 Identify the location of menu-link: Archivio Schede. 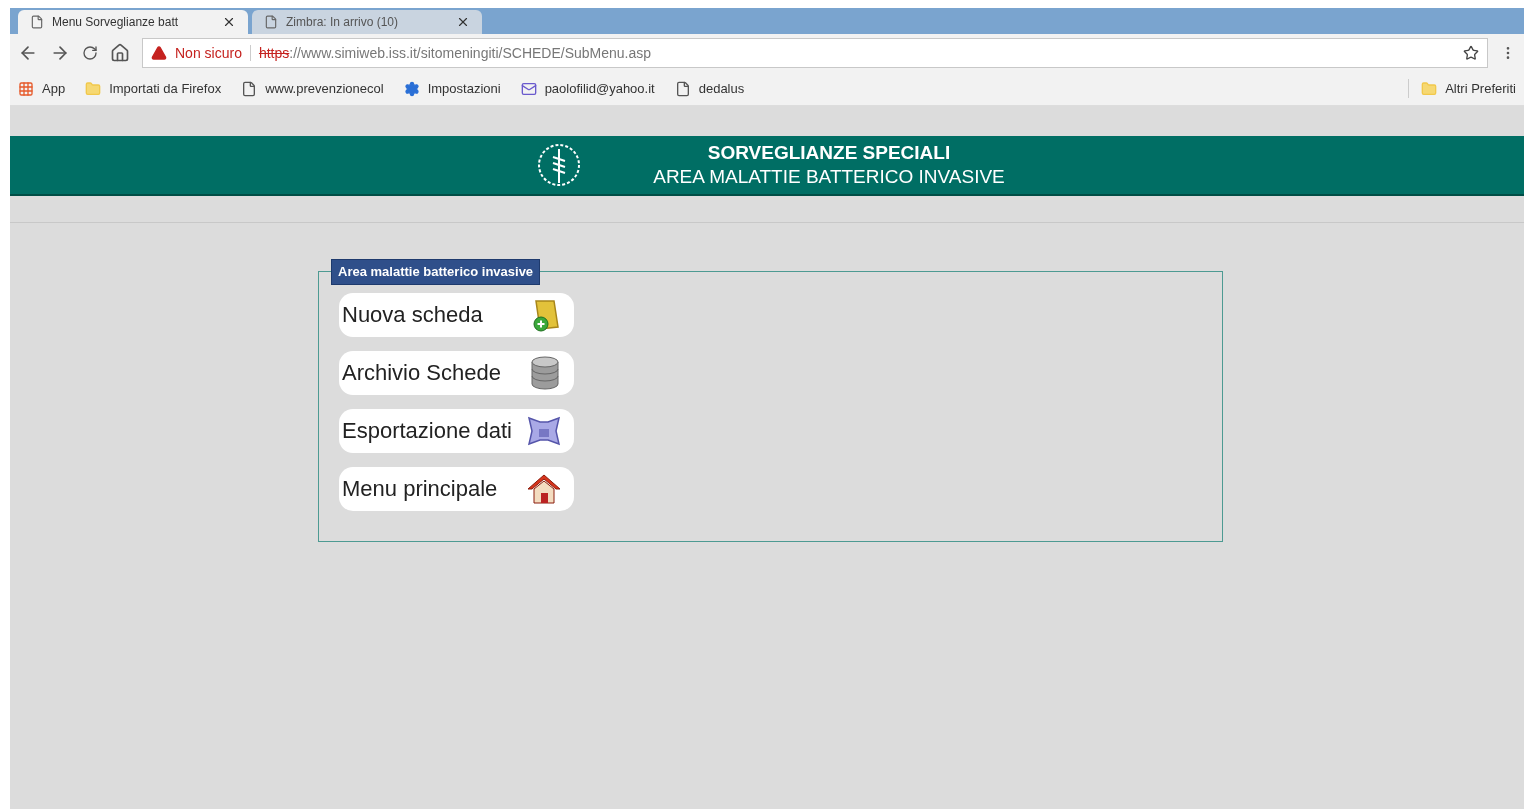
(456, 372).